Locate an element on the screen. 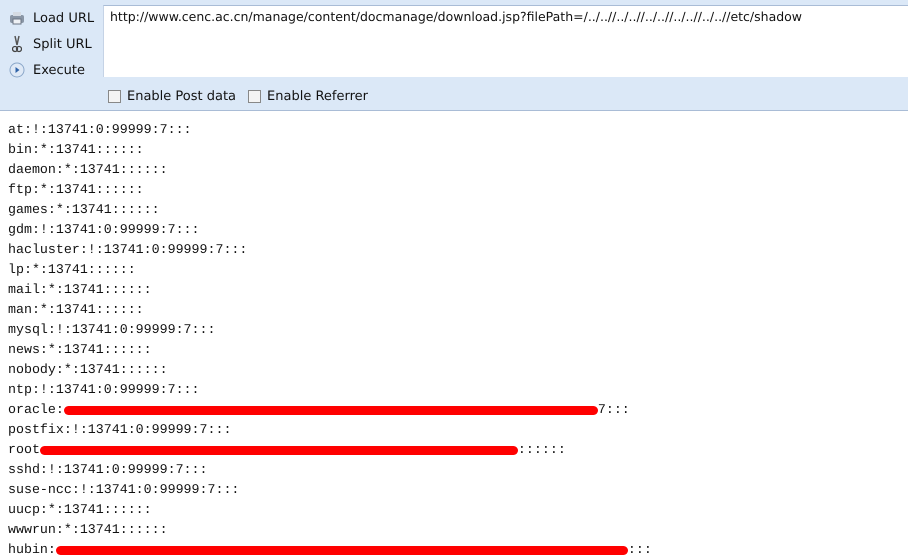 This screenshot has width=908, height=560. file-line: man:*:13741:::::: is located at coordinates (76, 310).